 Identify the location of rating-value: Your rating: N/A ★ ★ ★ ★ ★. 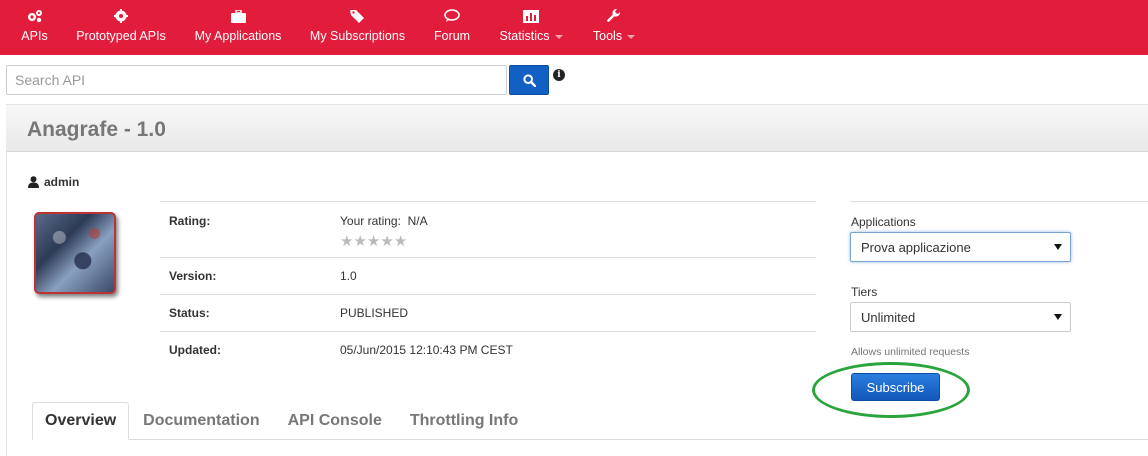
(384, 235).